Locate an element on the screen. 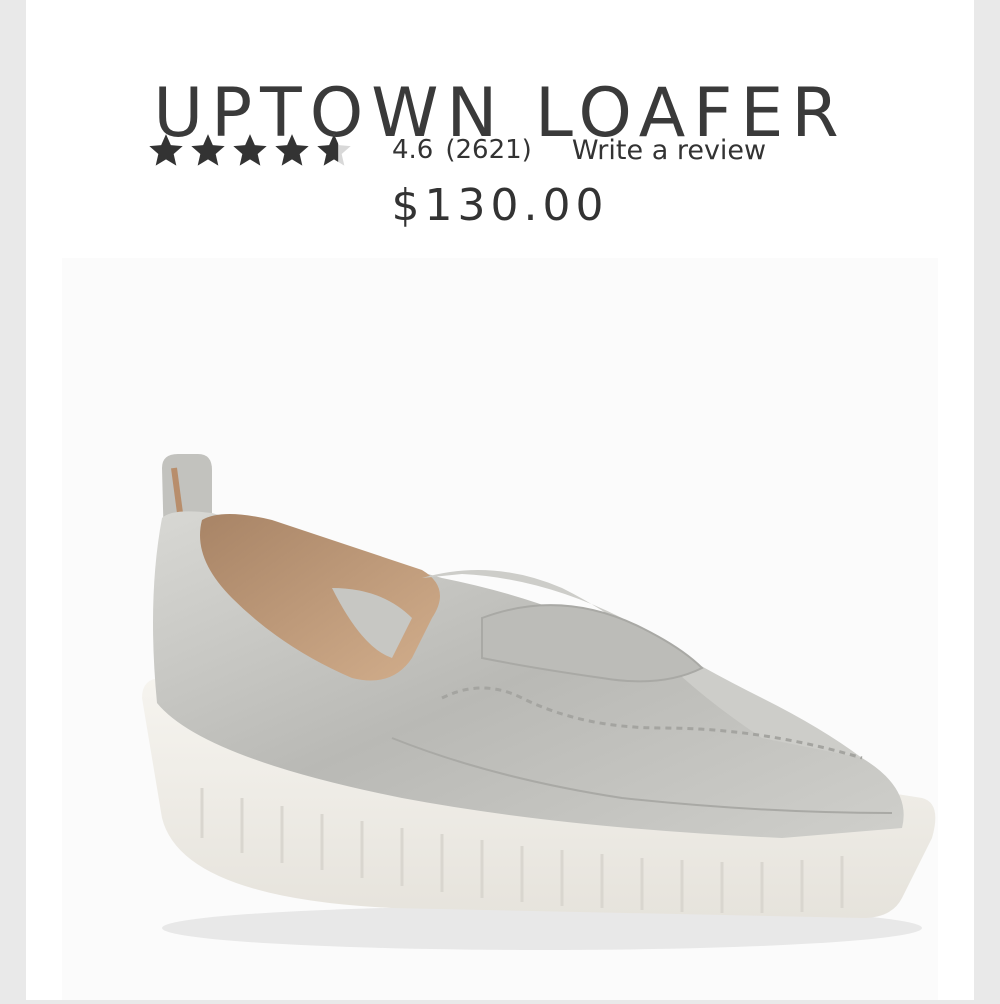  product-price: $130.00 is located at coordinates (500, 205).